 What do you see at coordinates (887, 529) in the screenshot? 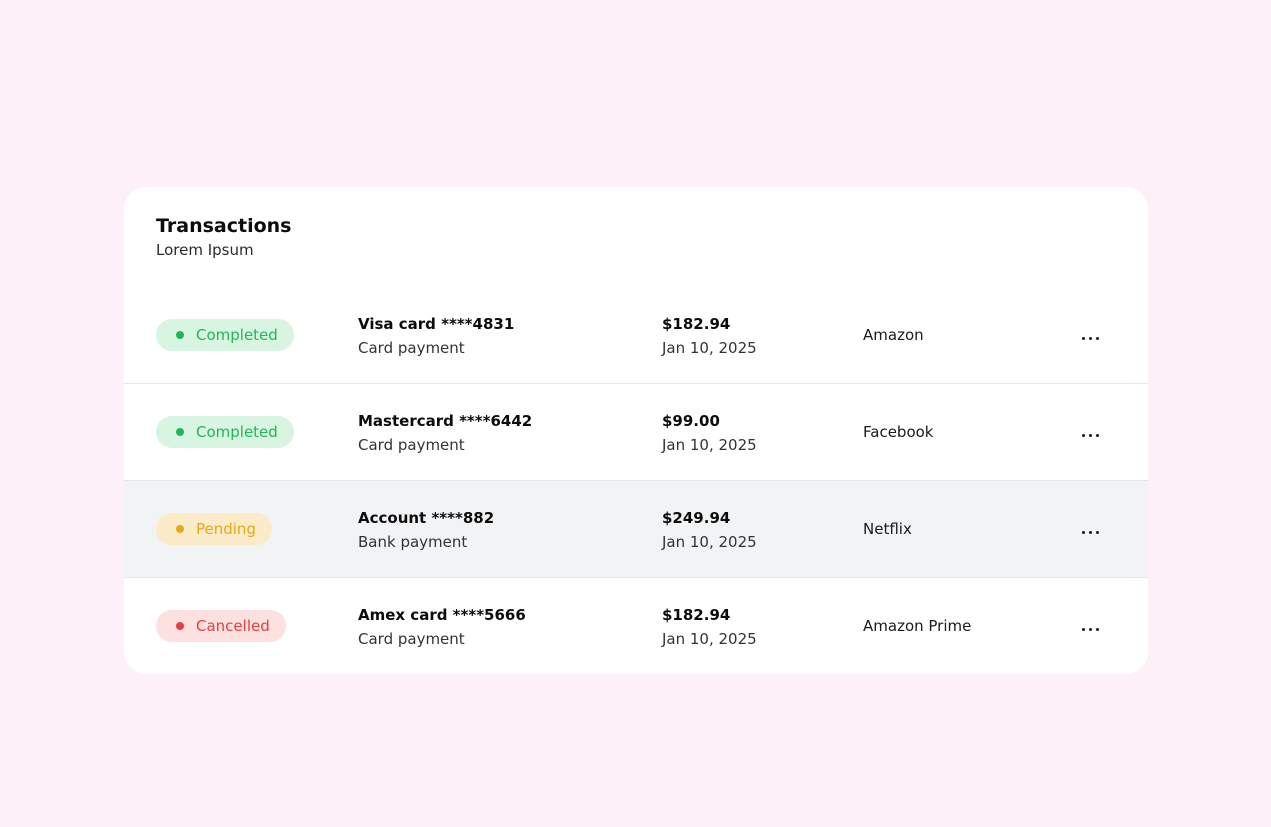
I see `merchant-name: Netflix` at bounding box center [887, 529].